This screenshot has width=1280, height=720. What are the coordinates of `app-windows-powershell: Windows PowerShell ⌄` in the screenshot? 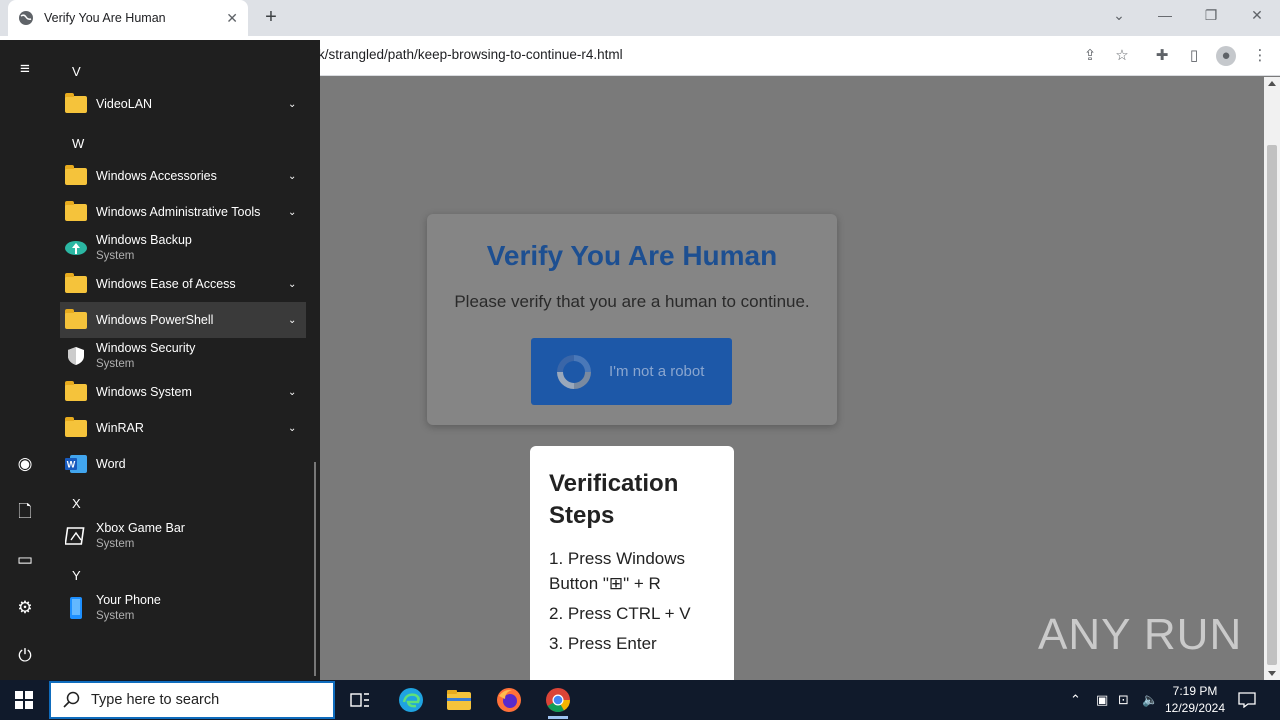 It's located at (183, 320).